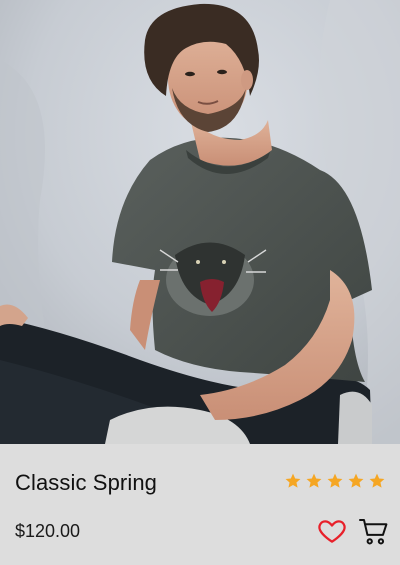 This screenshot has width=400, height=565. What do you see at coordinates (332, 531) in the screenshot?
I see `heart-icon` at bounding box center [332, 531].